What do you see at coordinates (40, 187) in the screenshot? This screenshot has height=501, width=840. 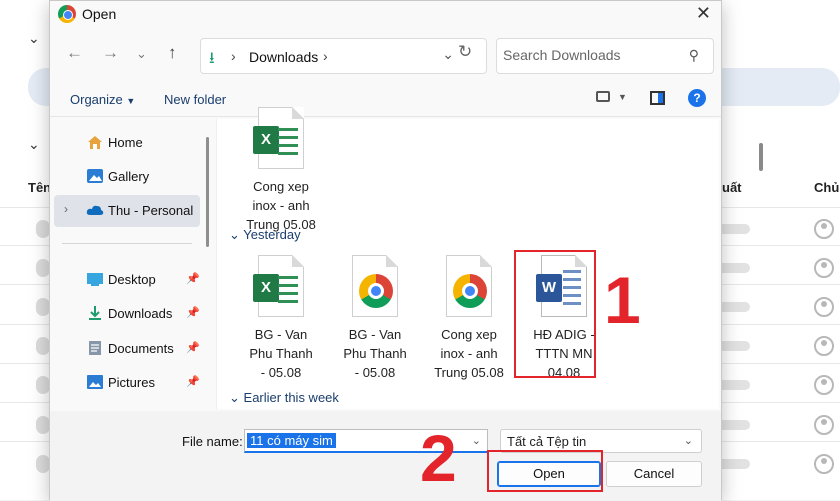 I see `column-header-name: Tên` at bounding box center [40, 187].